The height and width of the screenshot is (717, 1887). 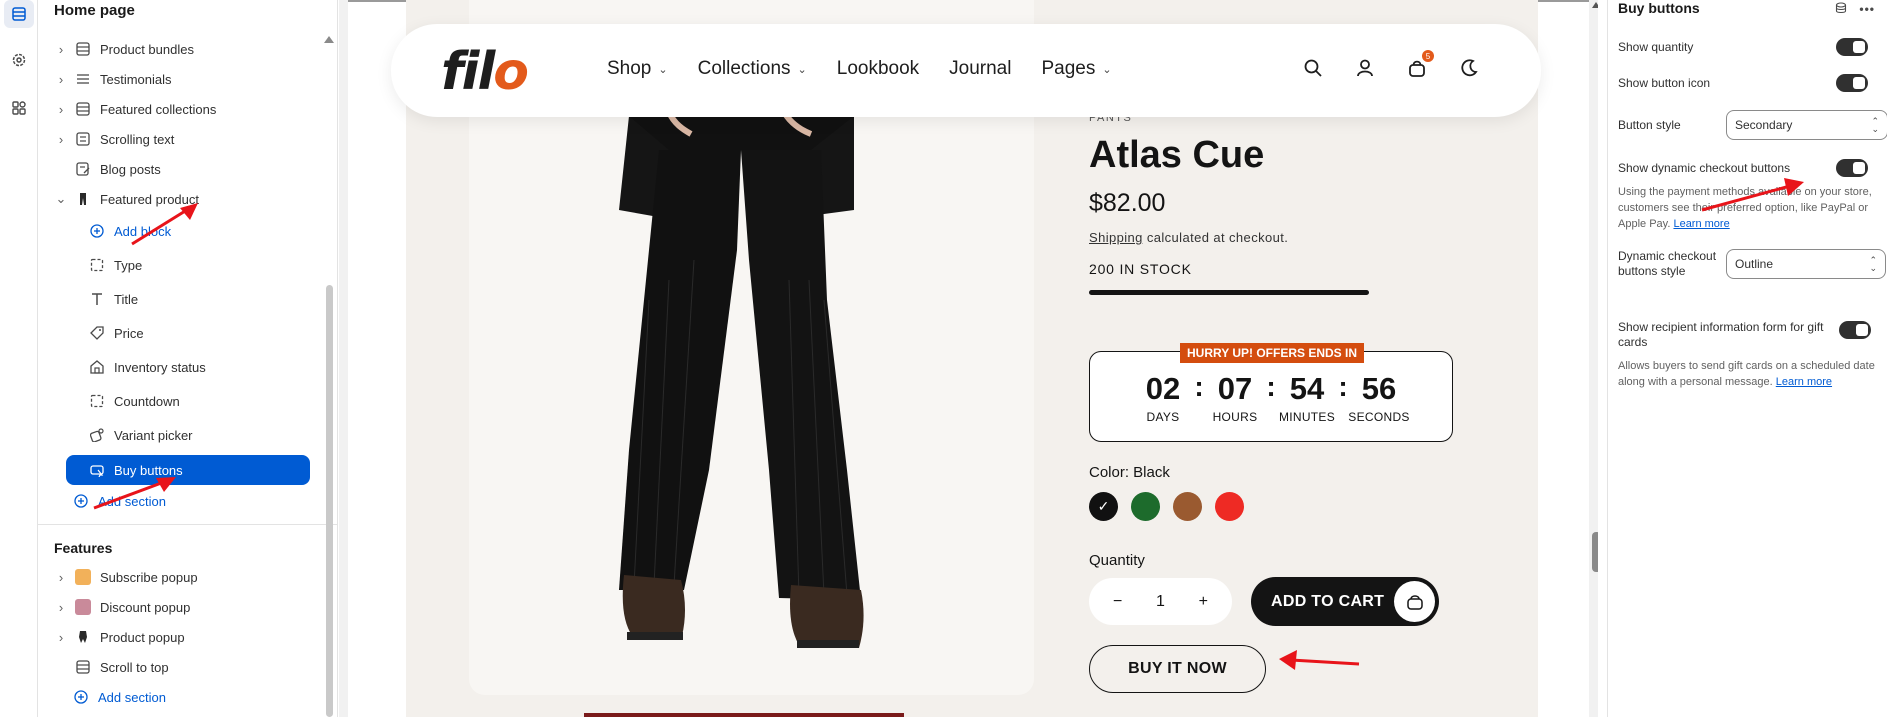 What do you see at coordinates (147, 49) in the screenshot?
I see `sidebar-item-label: Product bundles` at bounding box center [147, 49].